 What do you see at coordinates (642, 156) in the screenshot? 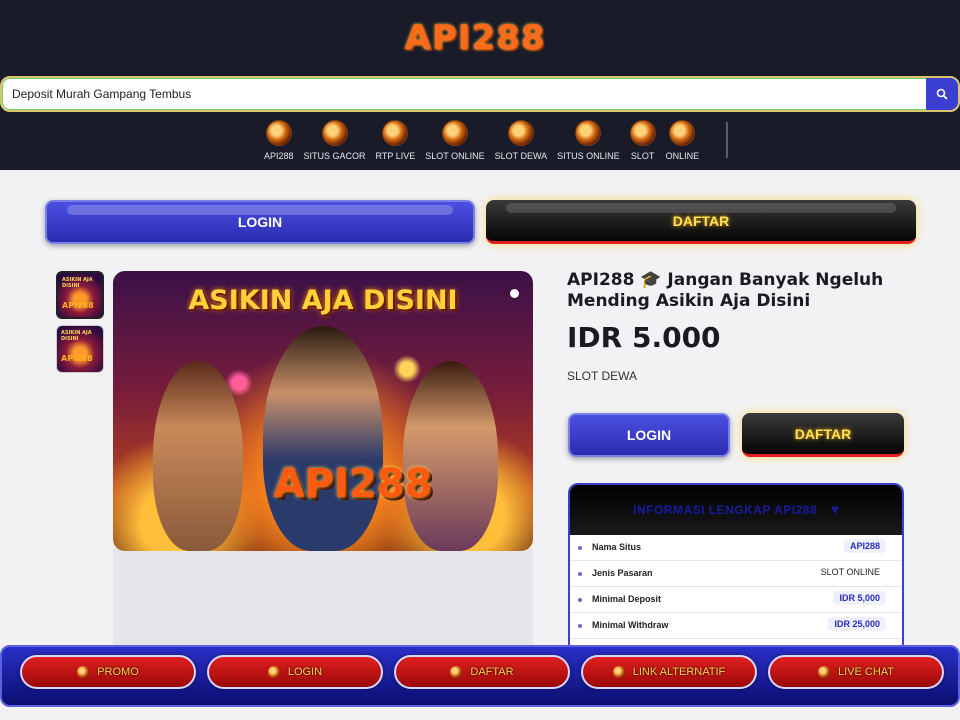
I see `nav-label: SLOT` at bounding box center [642, 156].